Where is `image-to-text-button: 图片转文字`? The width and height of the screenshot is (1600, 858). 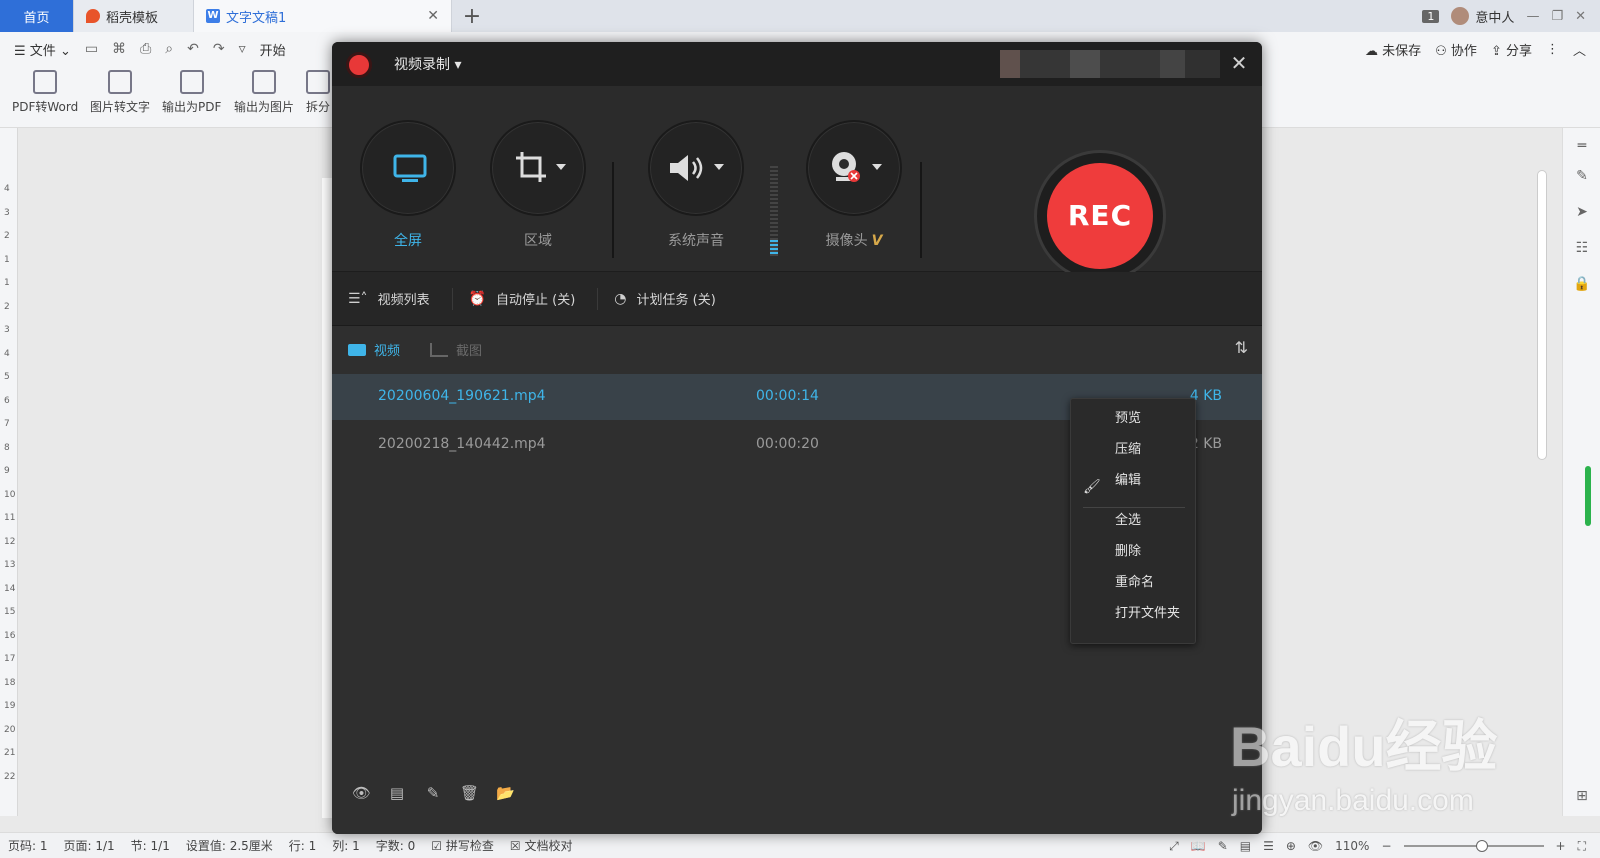 image-to-text-button: 图片转文字 is located at coordinates (120, 92).